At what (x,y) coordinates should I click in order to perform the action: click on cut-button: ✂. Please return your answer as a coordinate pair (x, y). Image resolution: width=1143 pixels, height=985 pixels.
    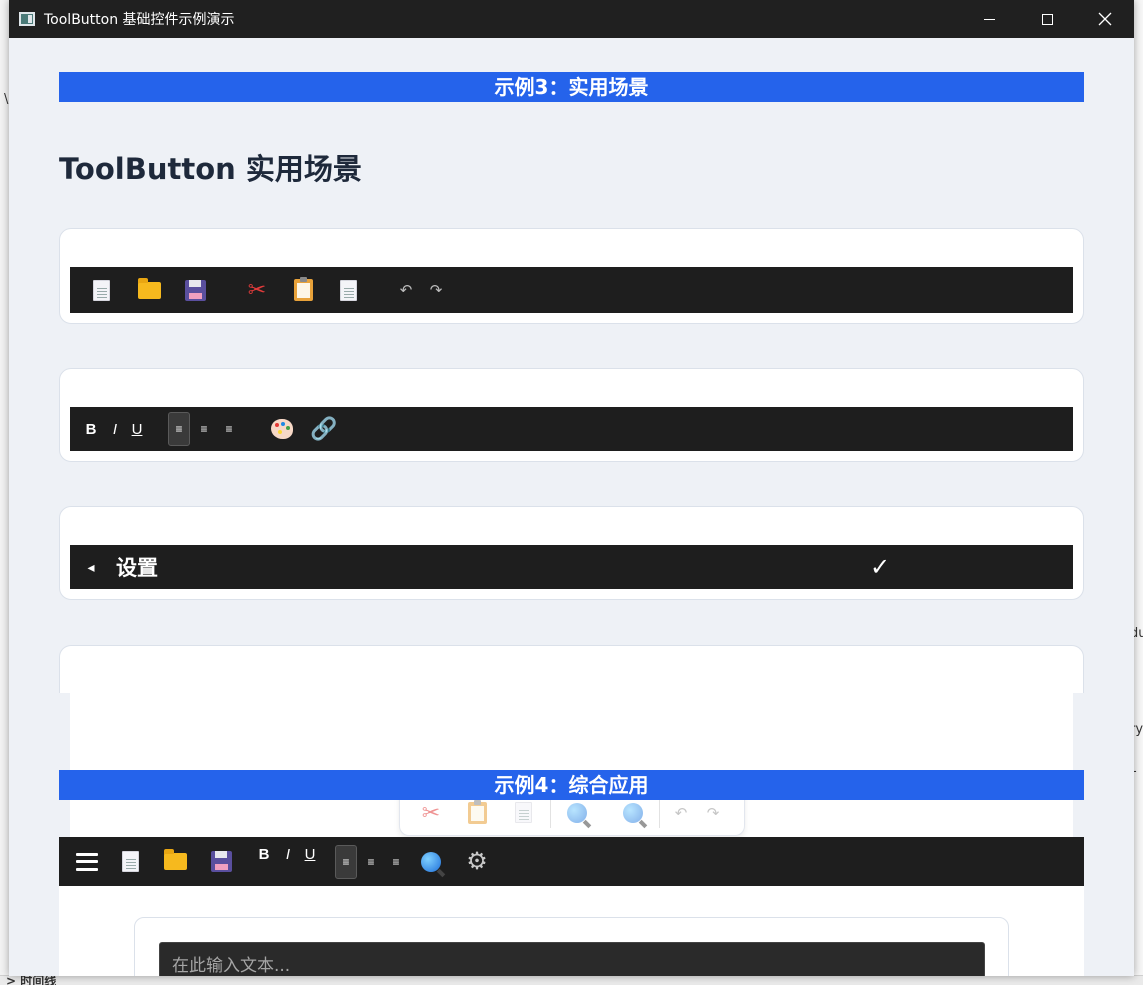
    Looking at the image, I should click on (257, 290).